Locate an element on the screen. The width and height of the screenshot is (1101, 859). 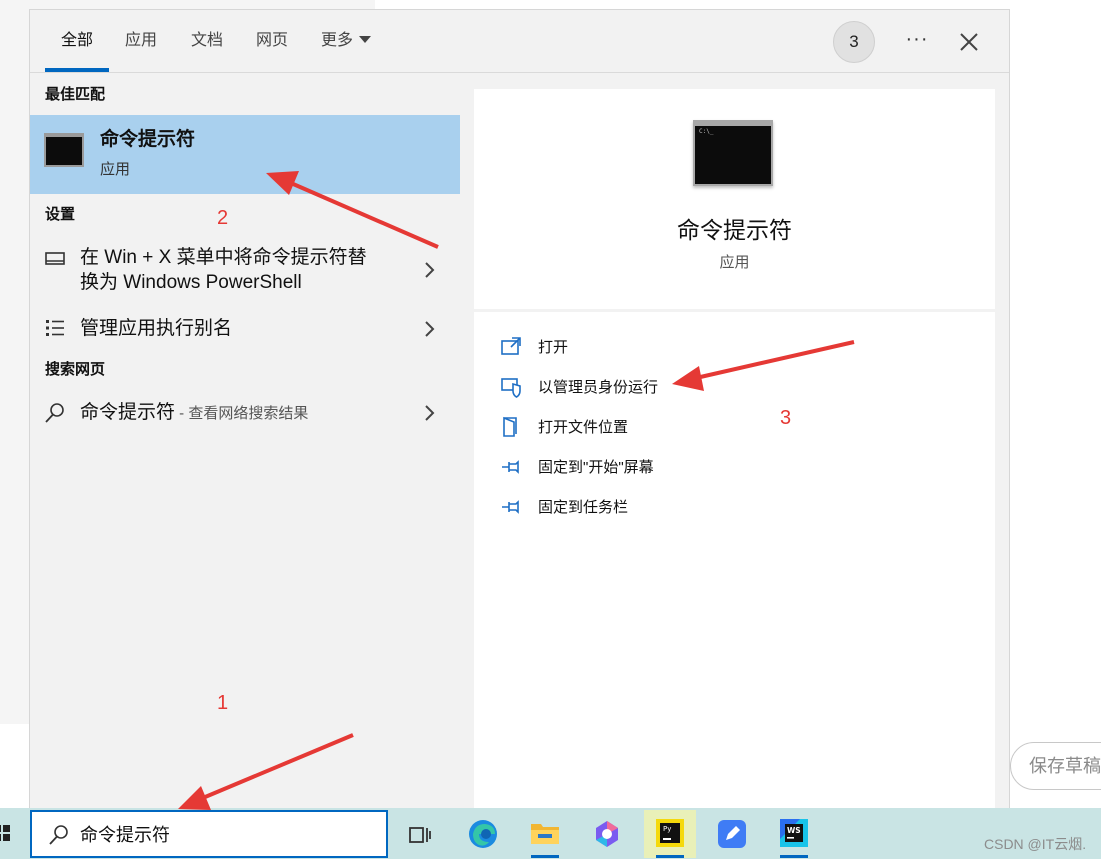
command-prompt-icon: C:\_ is located at coordinates (733, 153).